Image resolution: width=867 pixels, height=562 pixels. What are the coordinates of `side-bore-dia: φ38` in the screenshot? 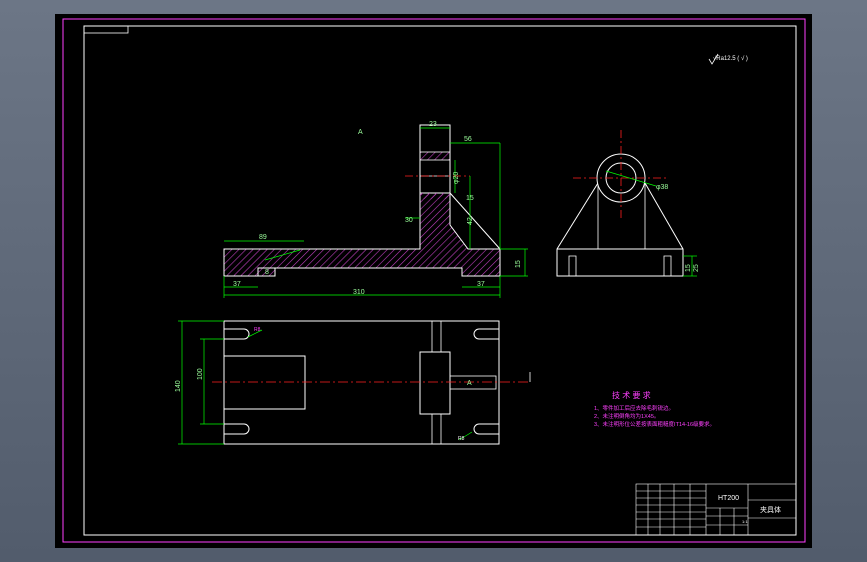 It's located at (662, 187).